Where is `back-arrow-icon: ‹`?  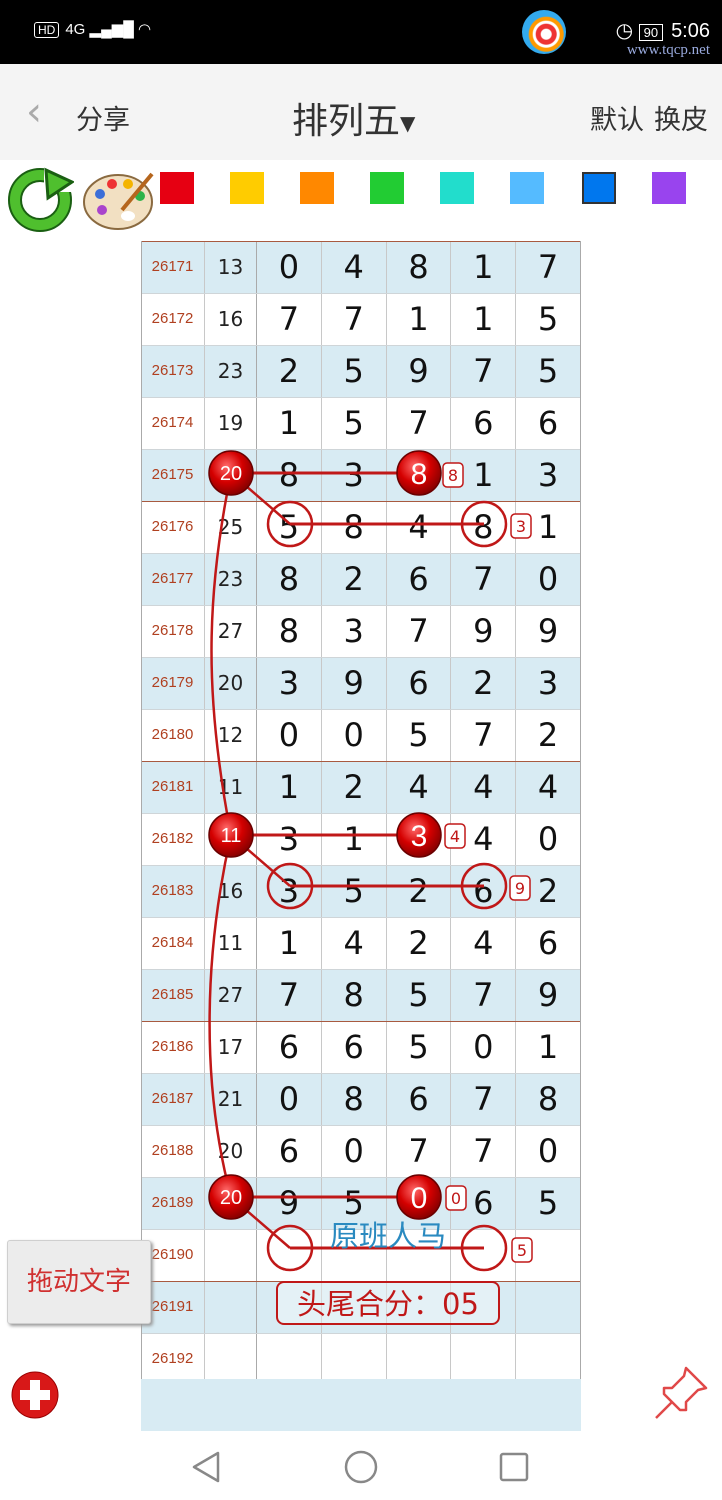 back-arrow-icon: ‹ is located at coordinates (39, 112).